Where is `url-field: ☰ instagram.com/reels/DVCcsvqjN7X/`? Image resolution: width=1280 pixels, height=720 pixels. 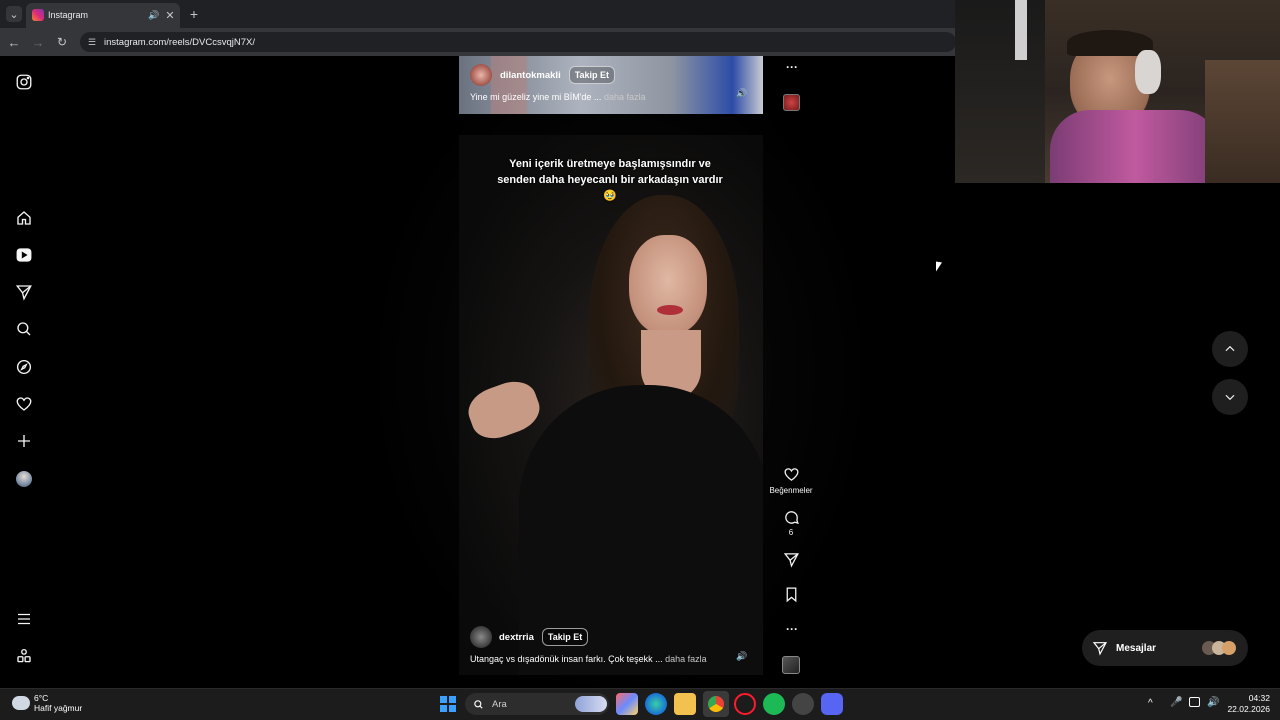
url-field: ☰ instagram.com/reels/DVCcsvqjN7X/ is located at coordinates (518, 42).